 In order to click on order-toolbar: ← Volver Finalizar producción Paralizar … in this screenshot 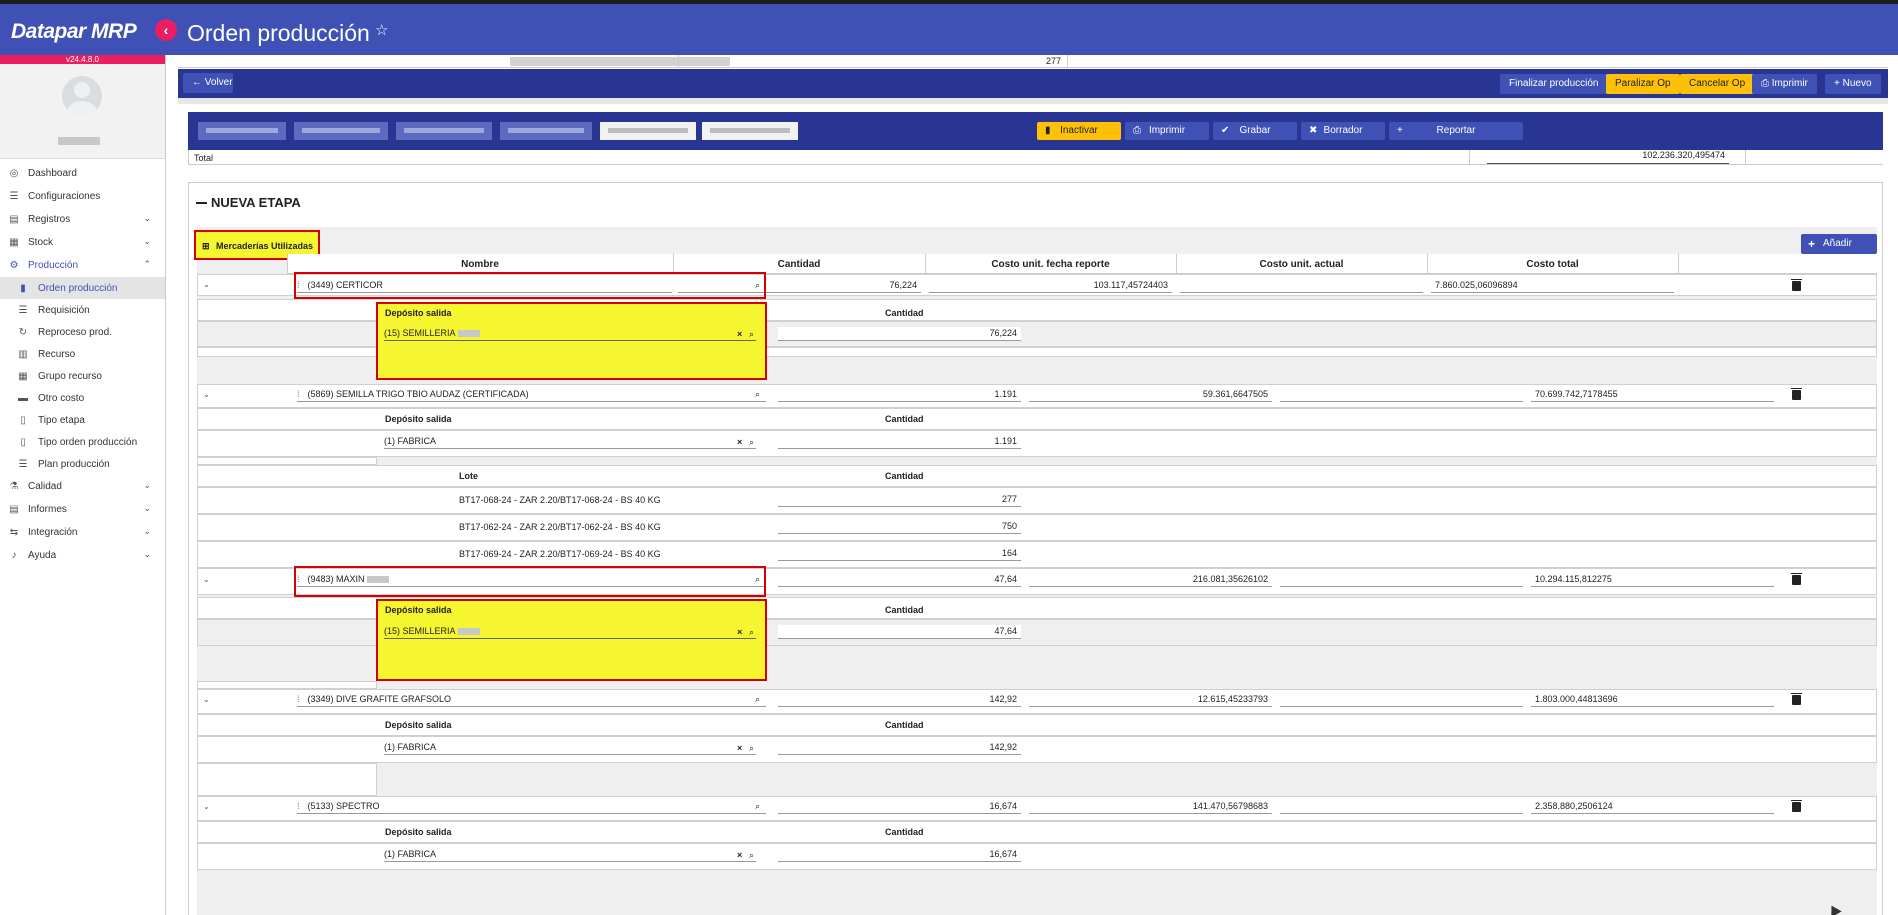, I will do `click(1033, 83)`.